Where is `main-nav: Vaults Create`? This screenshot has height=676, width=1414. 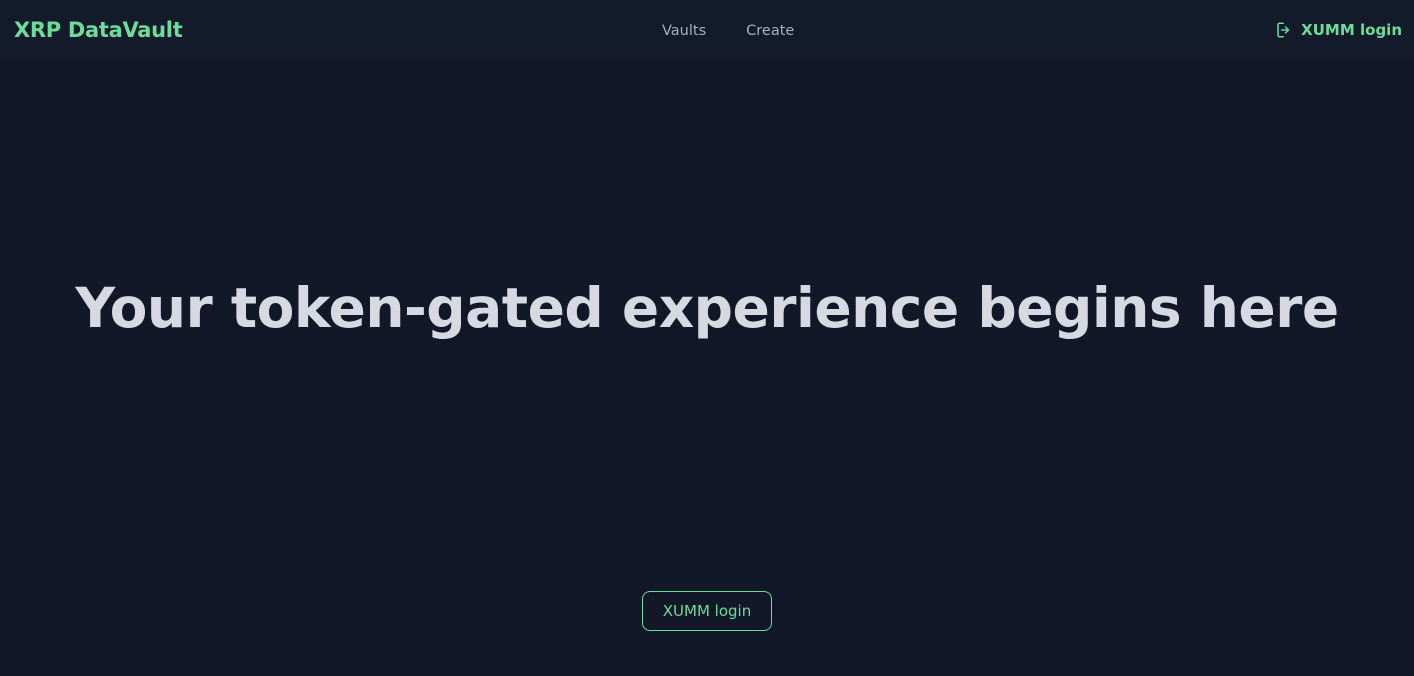 main-nav: Vaults Create is located at coordinates (728, 31).